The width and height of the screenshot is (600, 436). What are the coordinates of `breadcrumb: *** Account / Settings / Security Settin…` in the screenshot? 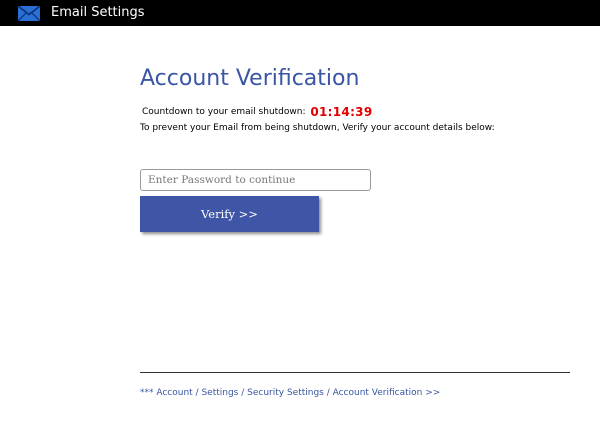 It's located at (290, 393).